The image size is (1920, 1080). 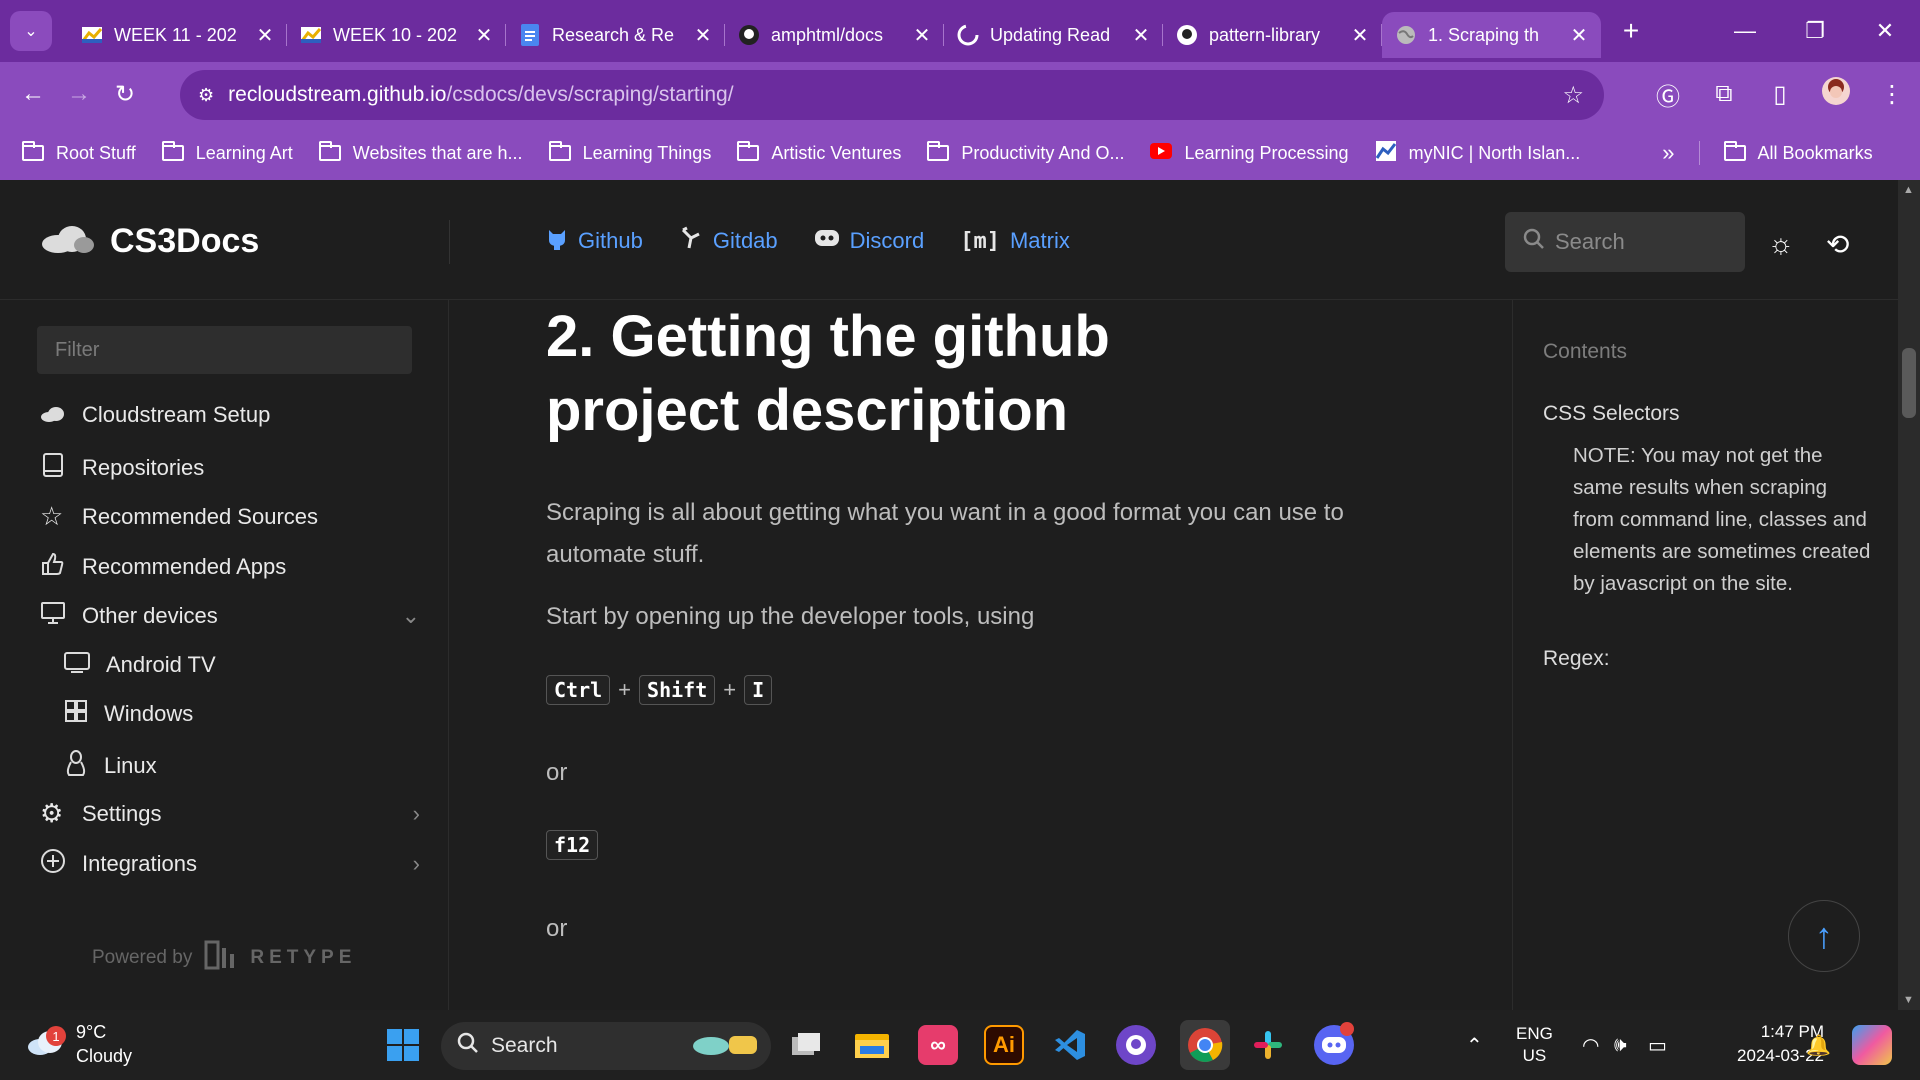 I want to click on minimize-icon: —, so click(x=1745, y=31).